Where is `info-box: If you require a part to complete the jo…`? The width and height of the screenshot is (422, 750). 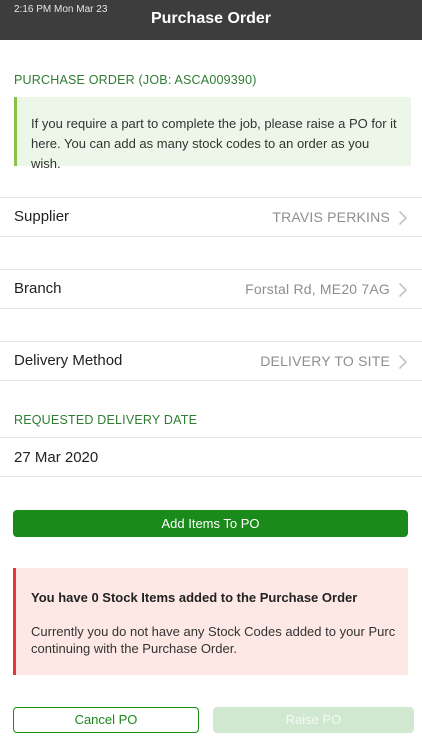
info-box: If you require a part to complete the jo… is located at coordinates (212, 134).